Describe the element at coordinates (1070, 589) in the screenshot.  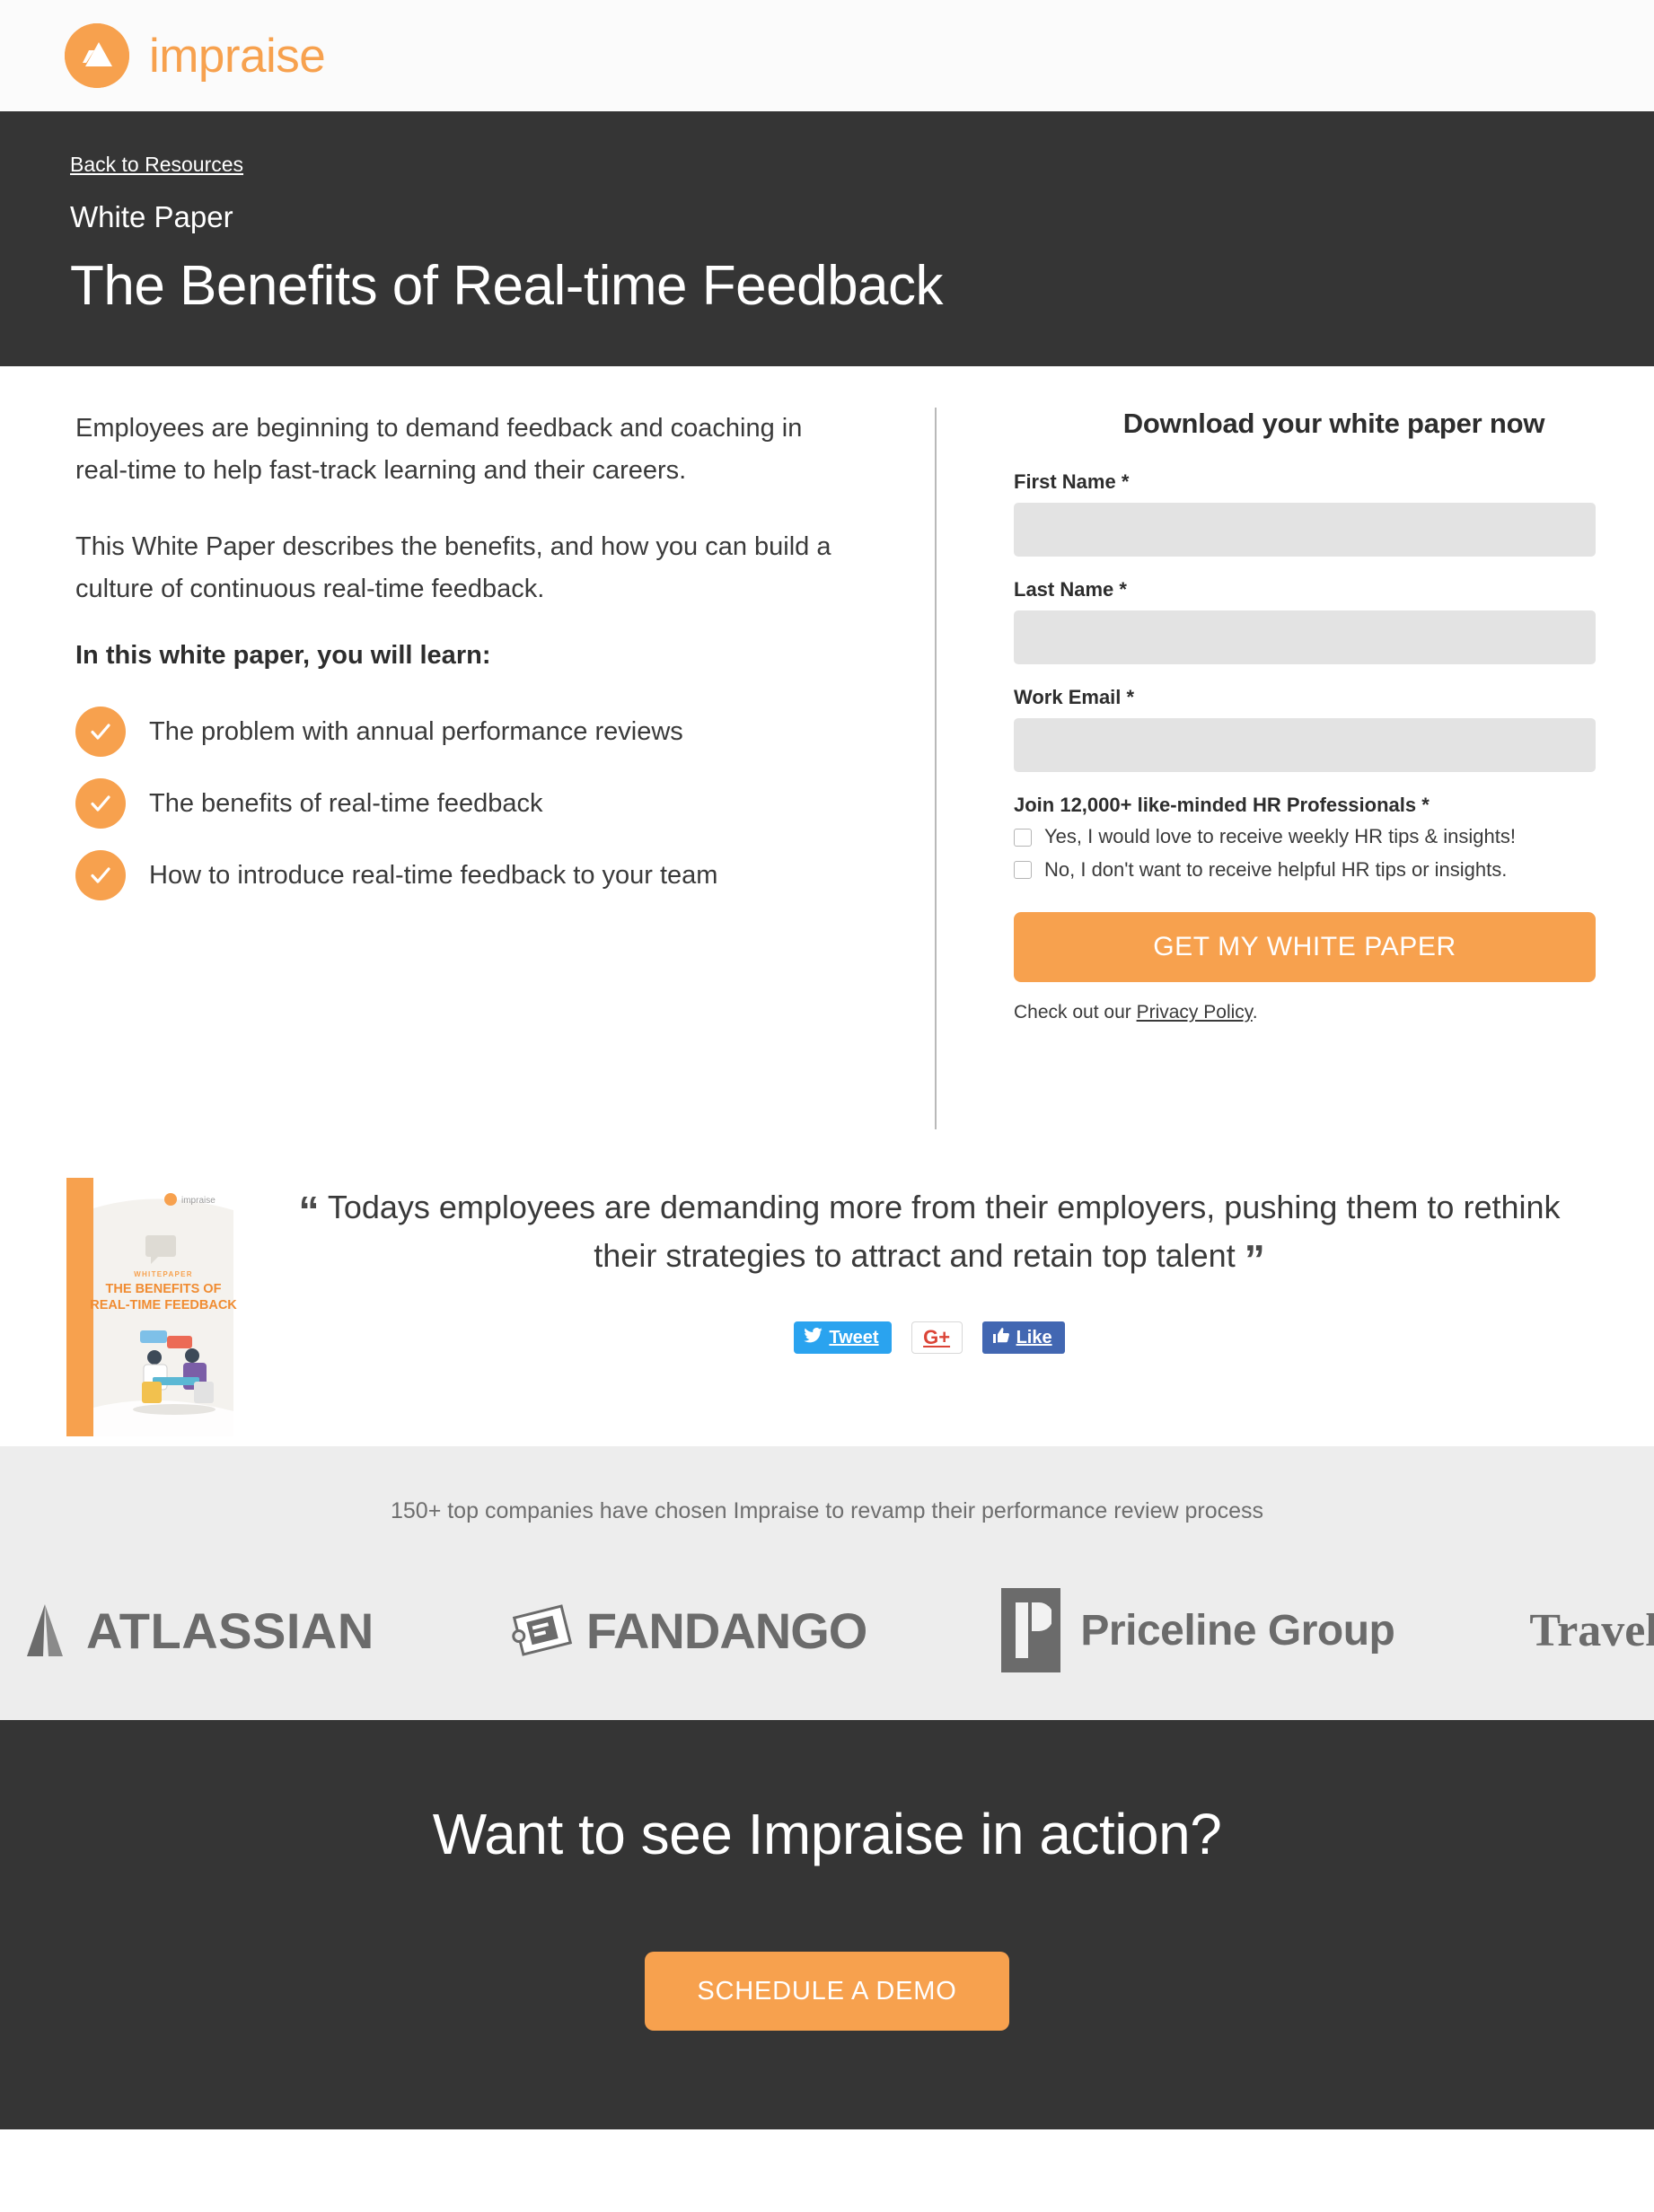
I see `last-name-label: Last Name *` at that location.